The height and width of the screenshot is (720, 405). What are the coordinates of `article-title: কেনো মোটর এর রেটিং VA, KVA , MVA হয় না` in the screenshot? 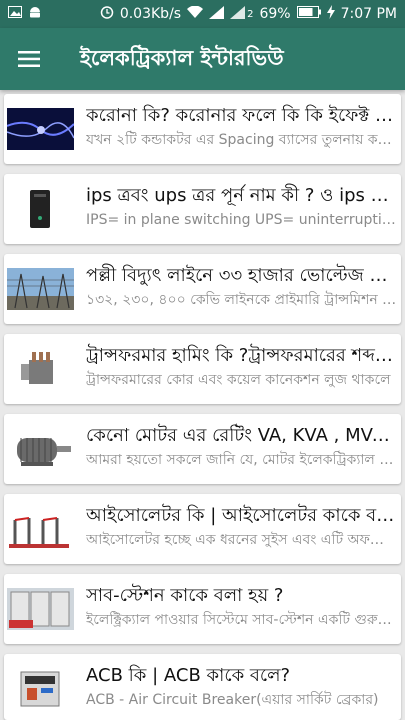 It's located at (241, 435).